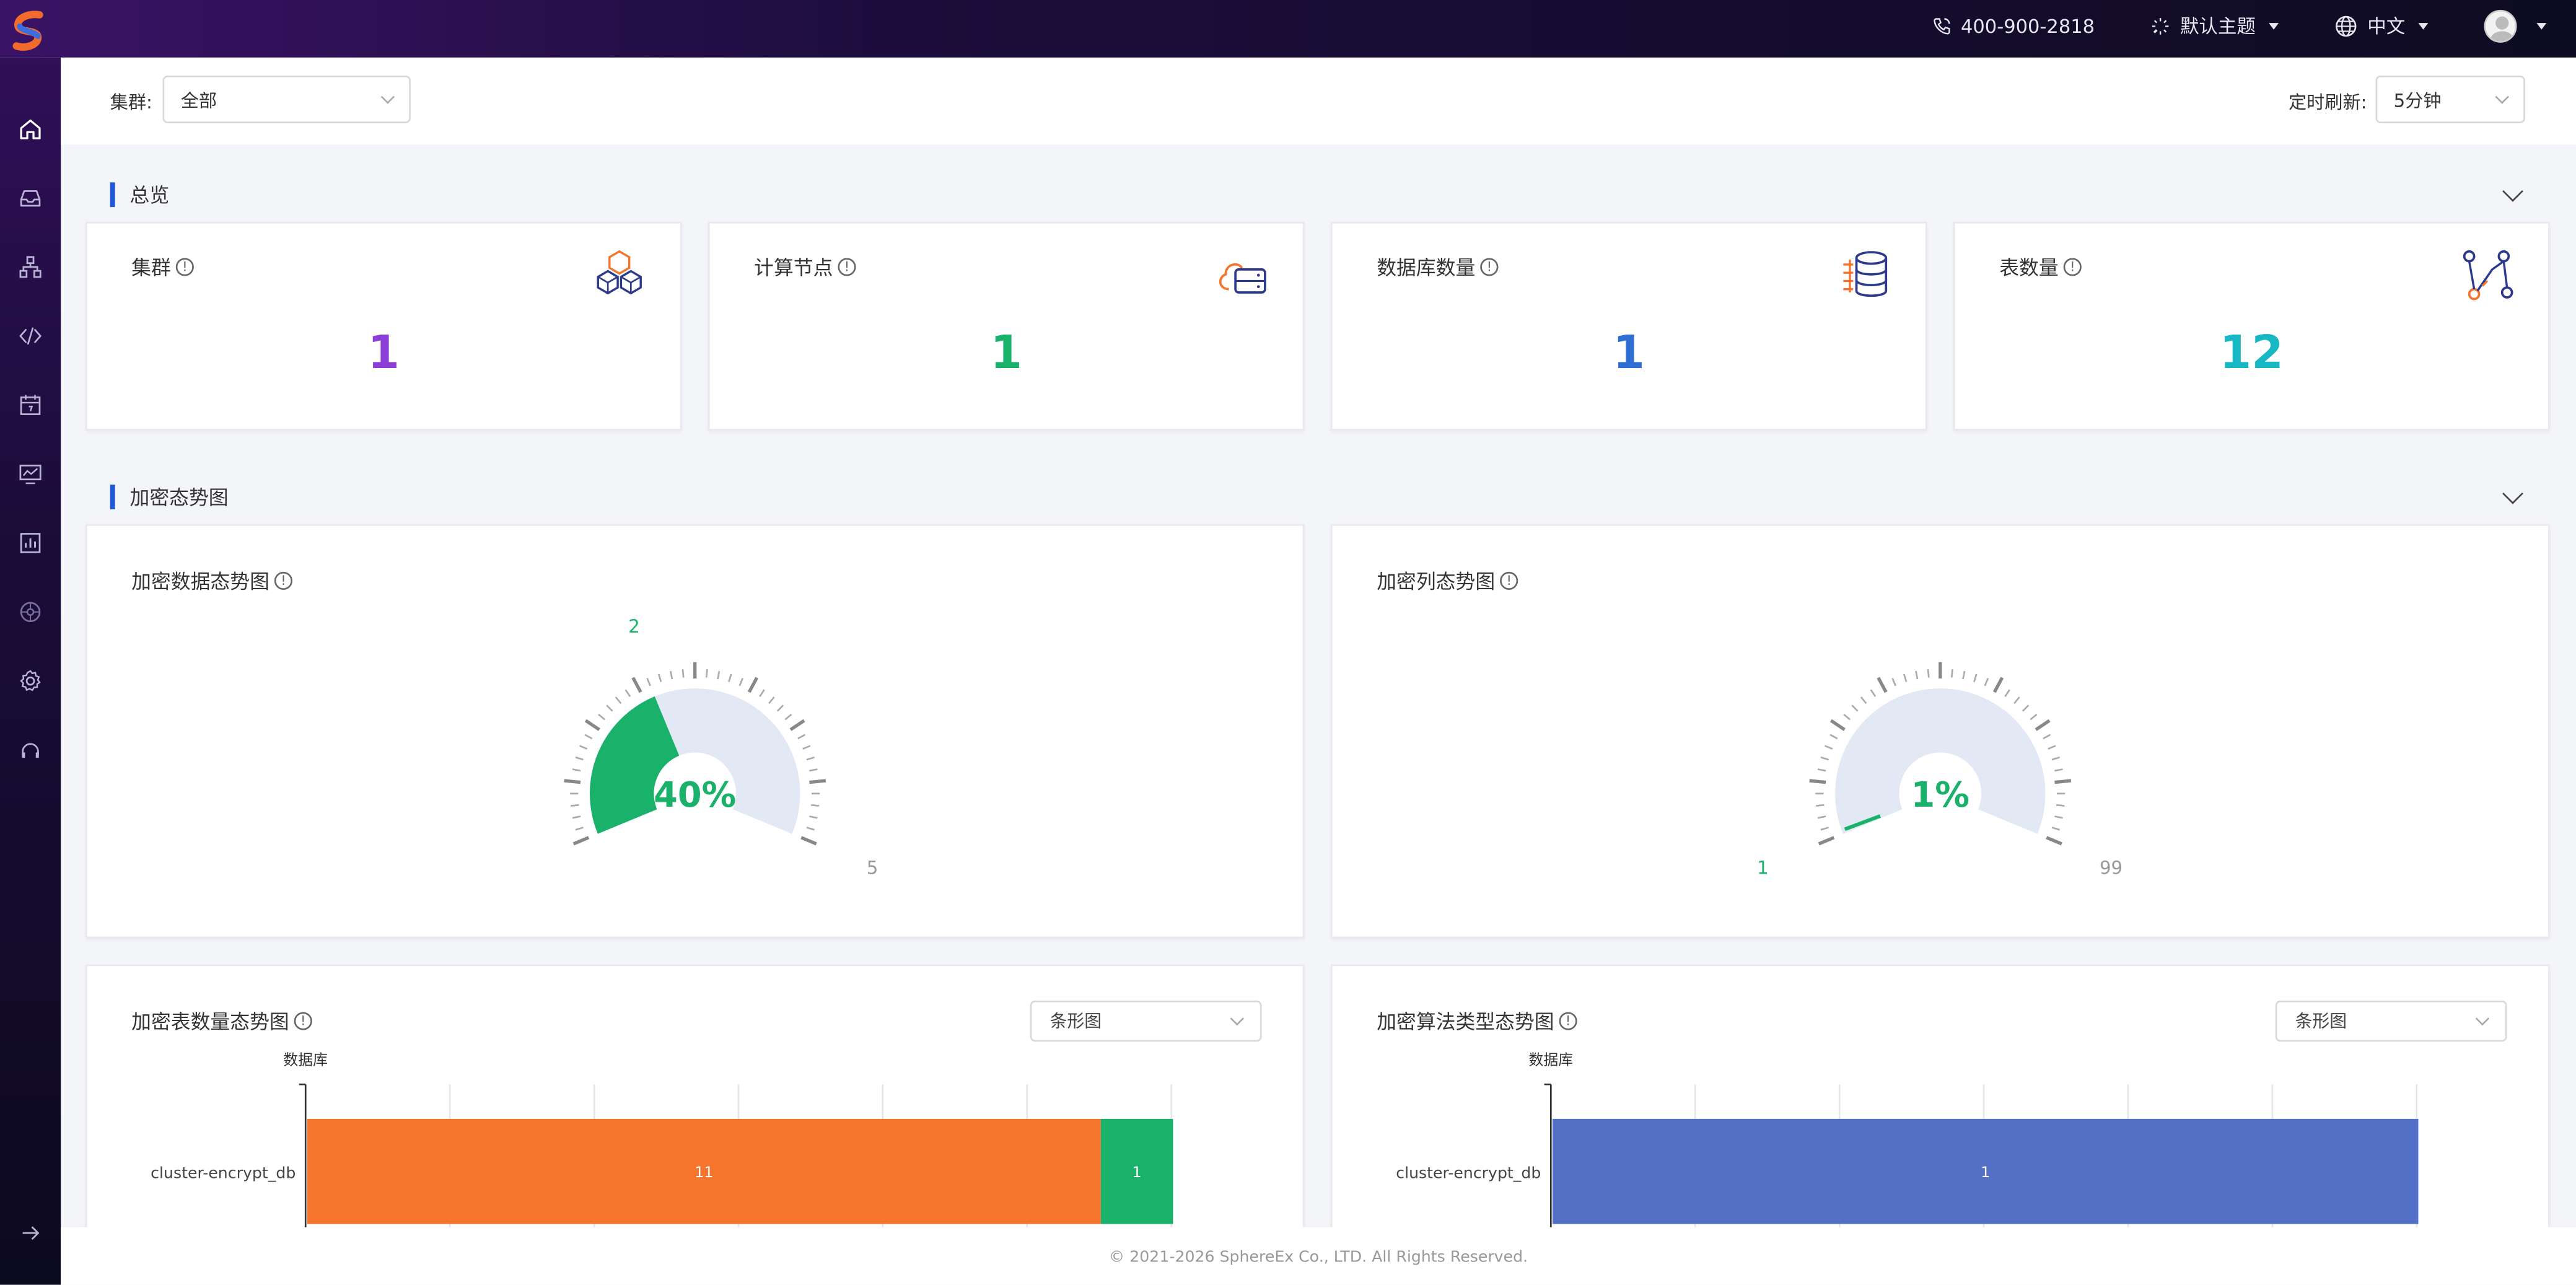 This screenshot has width=2576, height=1285. What do you see at coordinates (2512, 493) in the screenshot?
I see `collapse-encryption-chevron-icon` at bounding box center [2512, 493].